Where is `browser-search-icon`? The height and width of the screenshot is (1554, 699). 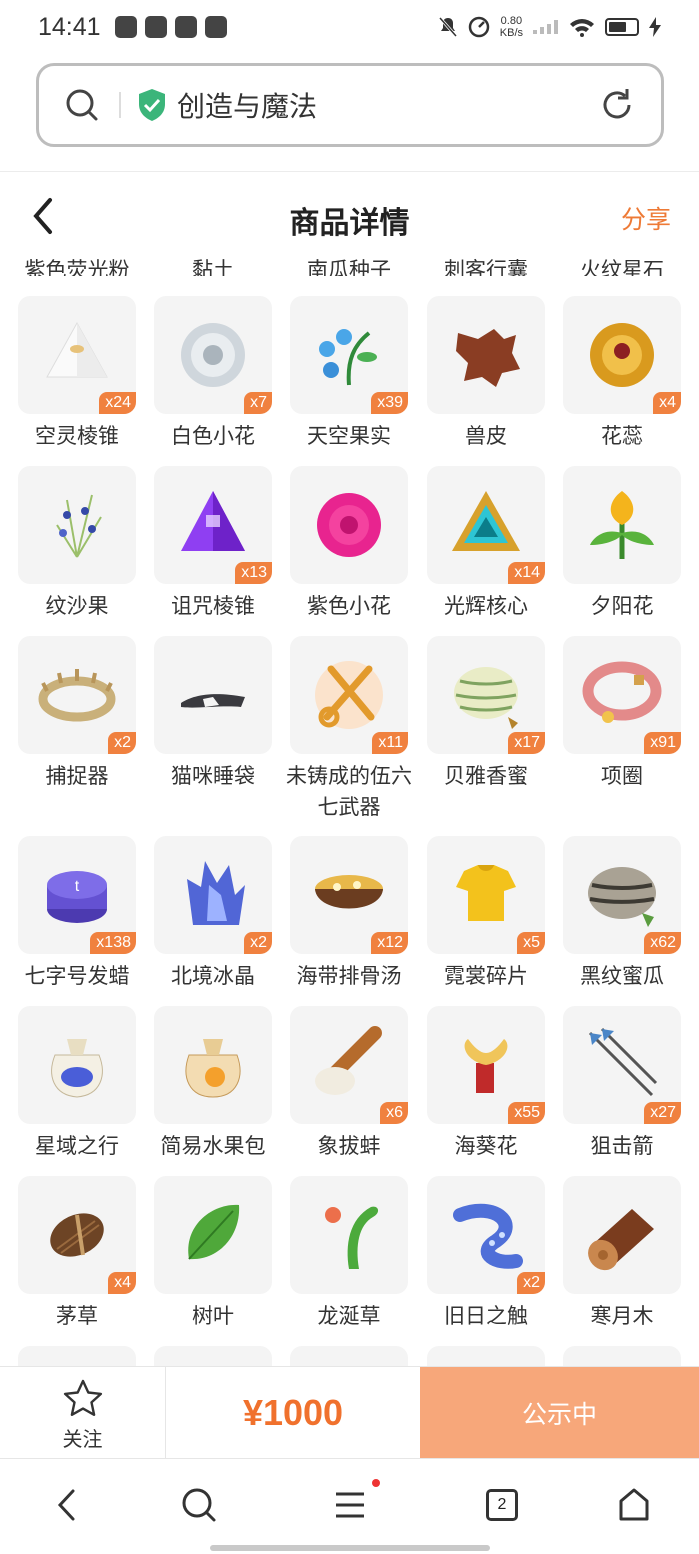 browser-search-icon is located at coordinates (199, 1505).